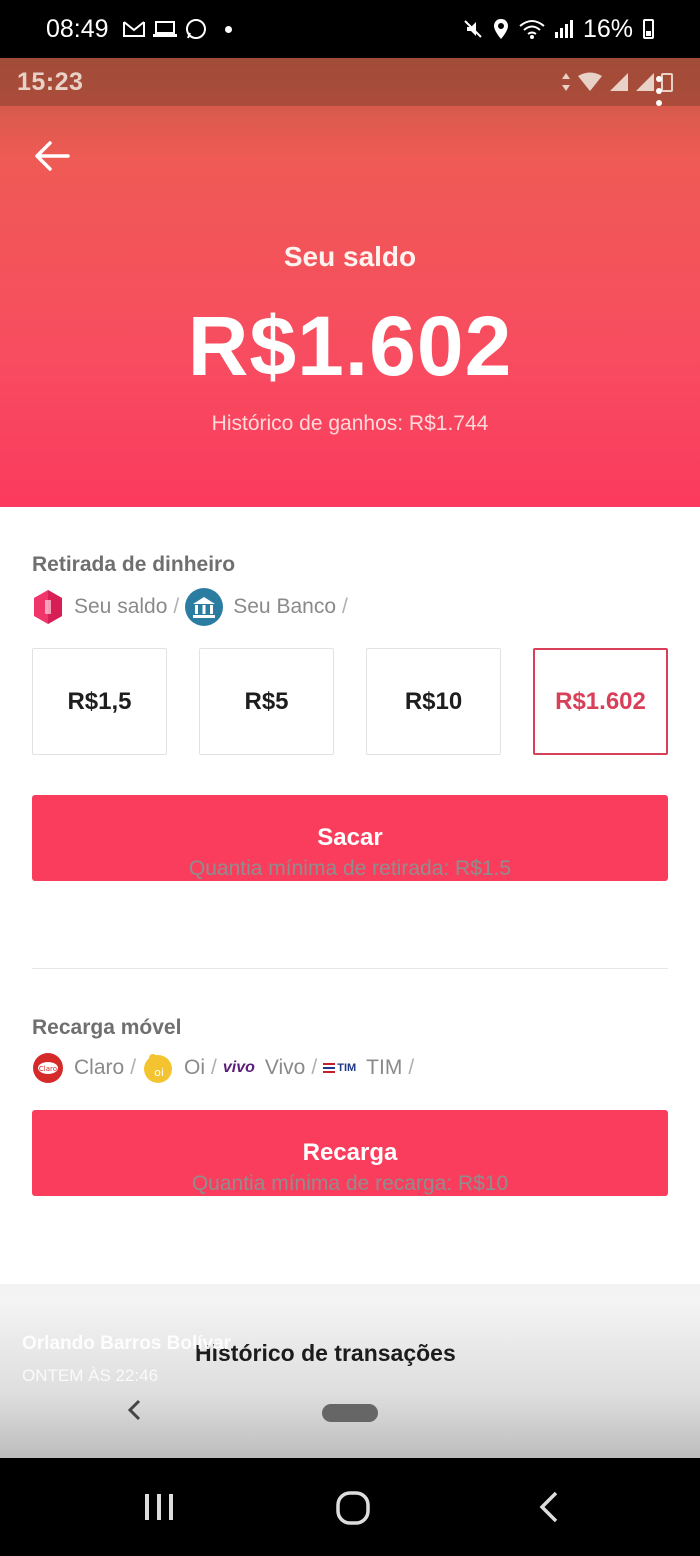 This screenshot has height=1556, width=700. What do you see at coordinates (347, 1068) in the screenshot?
I see `tim-logo-text: TIM` at bounding box center [347, 1068].